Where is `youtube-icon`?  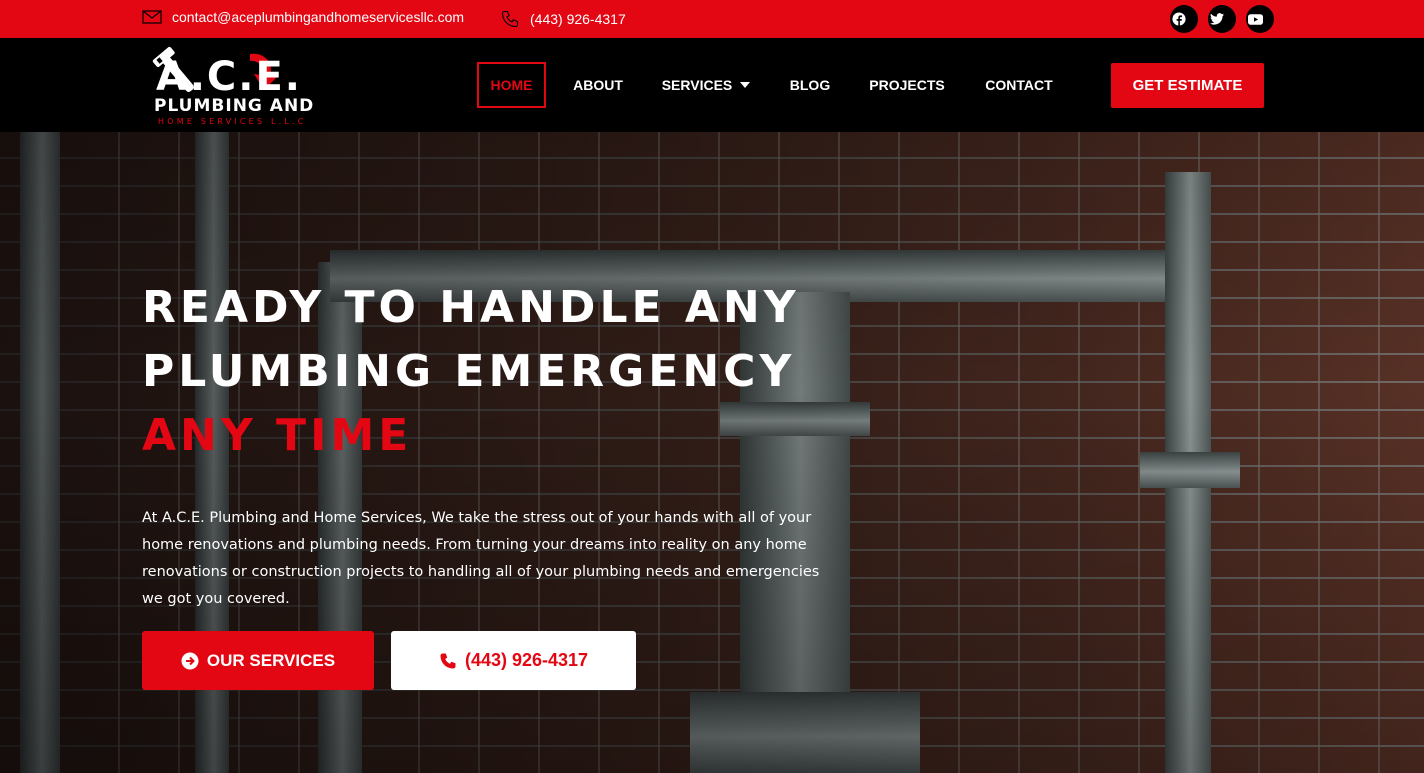 youtube-icon is located at coordinates (1255, 19).